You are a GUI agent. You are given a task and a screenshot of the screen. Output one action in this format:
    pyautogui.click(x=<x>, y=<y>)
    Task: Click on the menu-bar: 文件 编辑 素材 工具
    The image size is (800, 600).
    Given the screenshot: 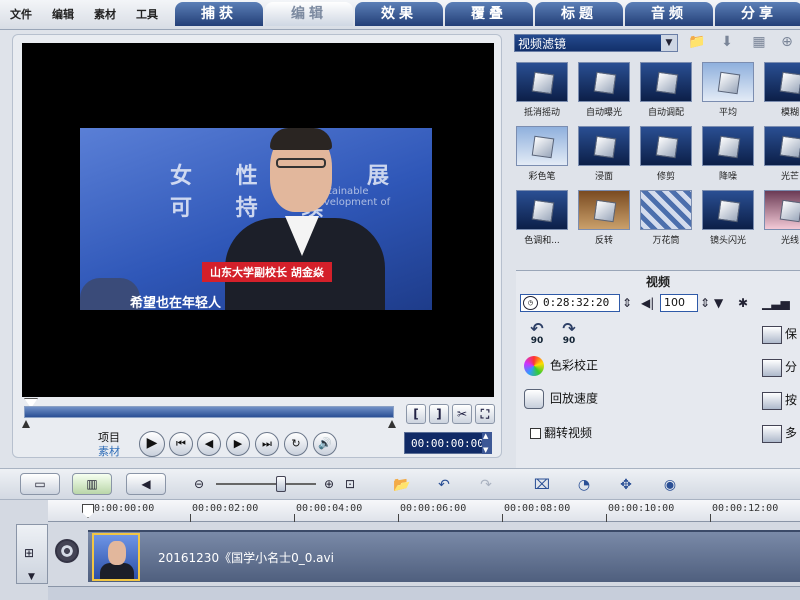 What is the action you would take?
    pyautogui.click(x=84, y=14)
    